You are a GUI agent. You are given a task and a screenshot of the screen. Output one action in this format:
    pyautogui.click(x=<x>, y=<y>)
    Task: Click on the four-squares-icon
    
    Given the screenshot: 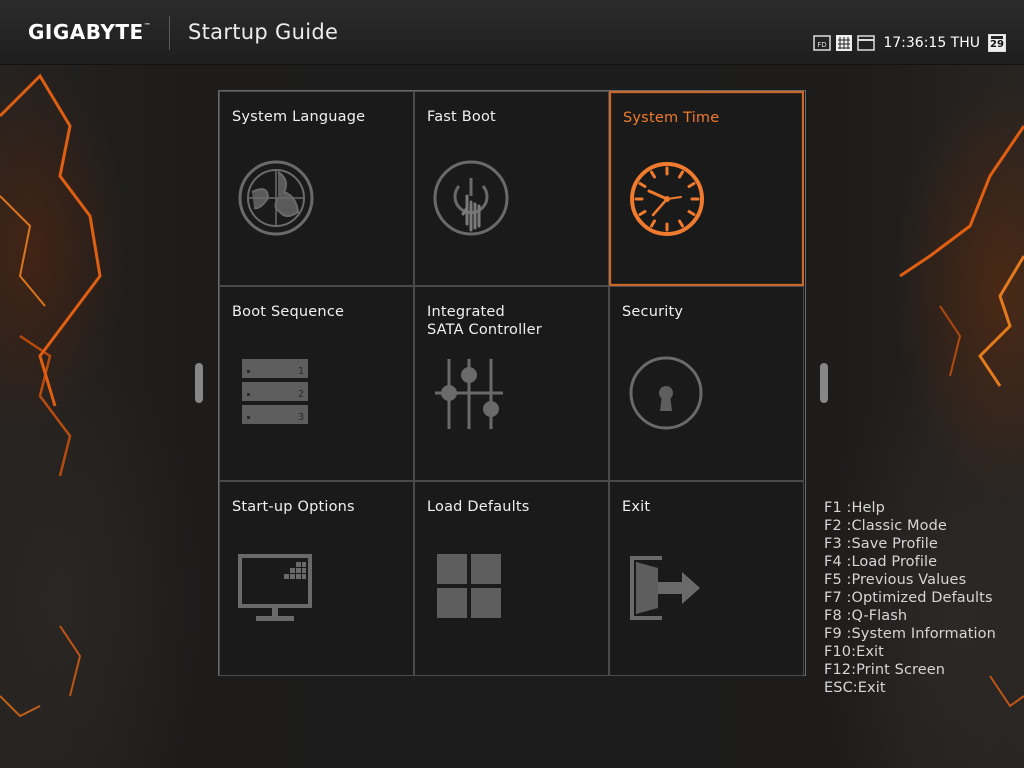 What is the action you would take?
    pyautogui.click(x=473, y=588)
    